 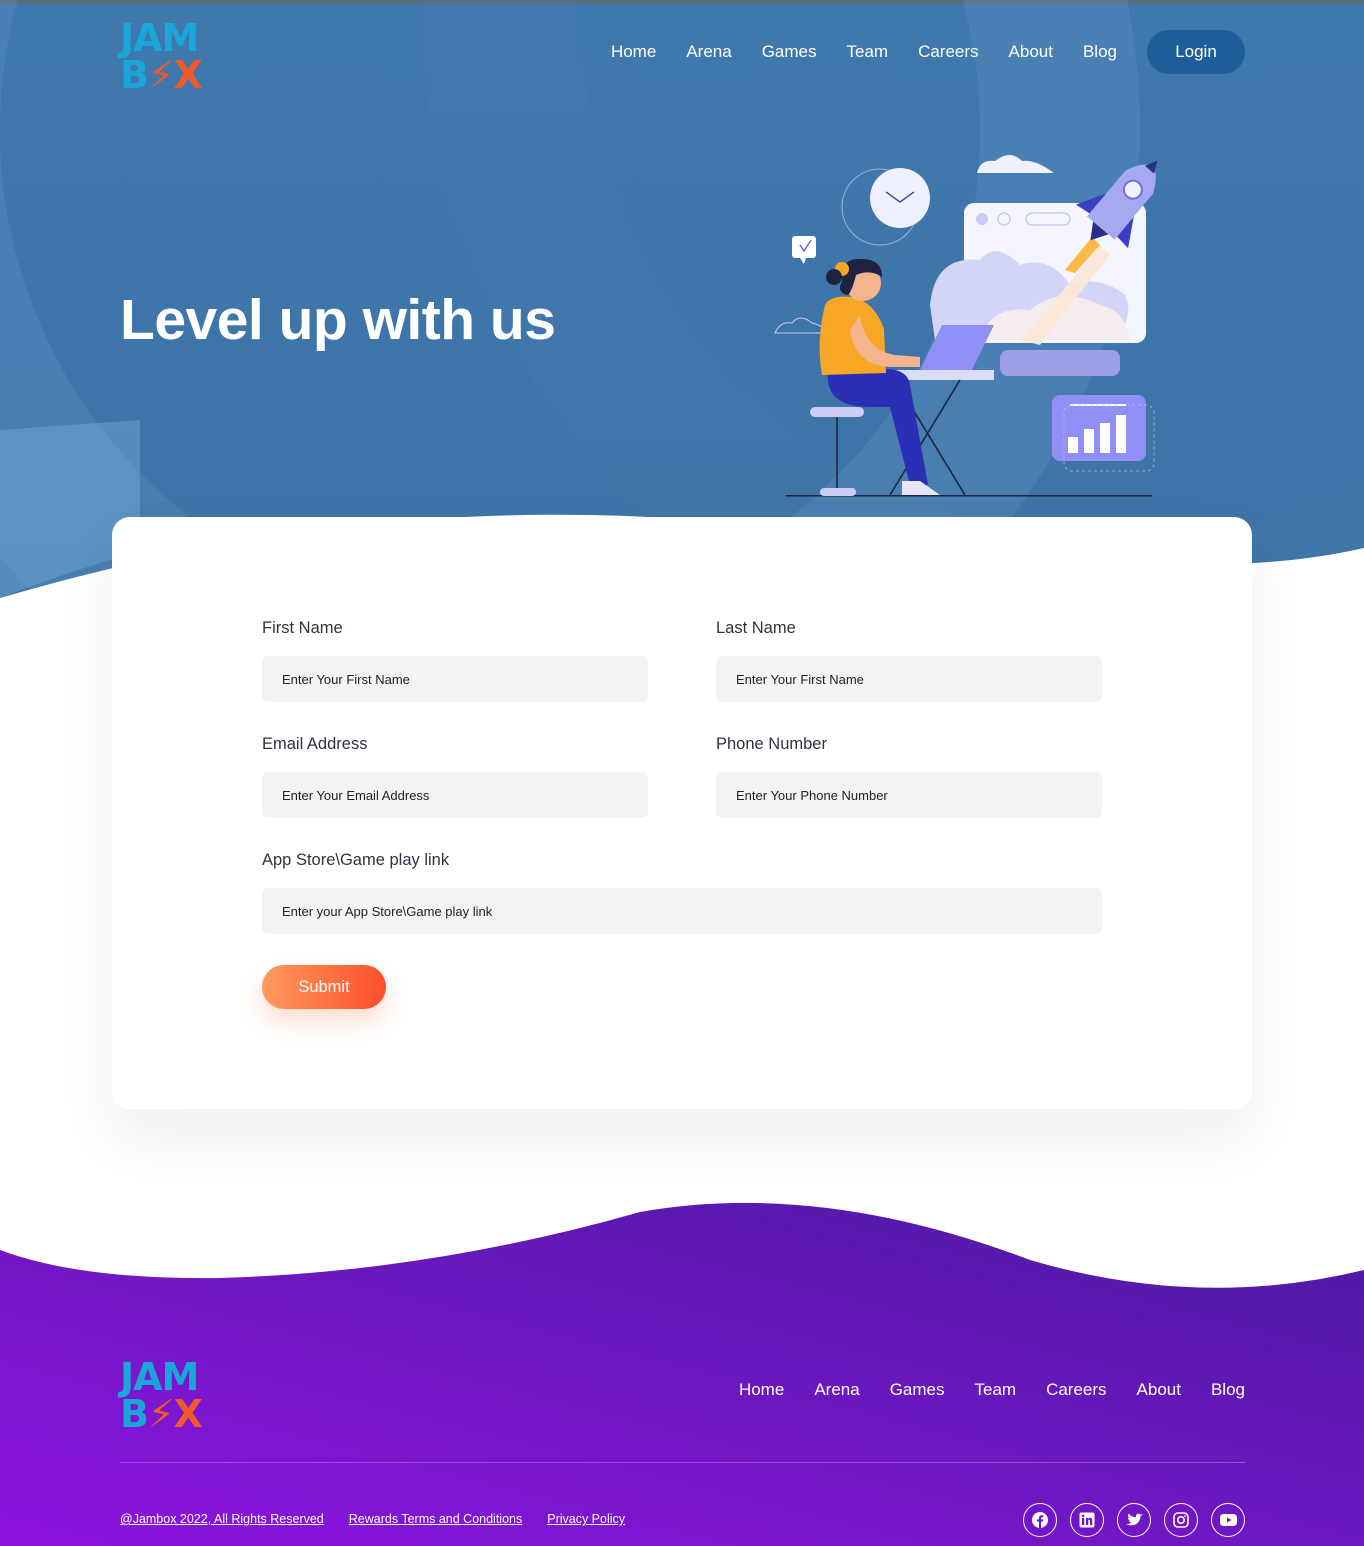 I want to click on footer-jambox-logo: JAM B⚡X, so click(x=171, y=1396).